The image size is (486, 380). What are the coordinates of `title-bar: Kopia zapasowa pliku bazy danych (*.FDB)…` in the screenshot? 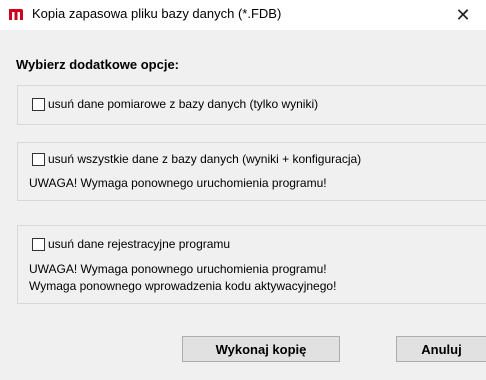 It's located at (243, 15).